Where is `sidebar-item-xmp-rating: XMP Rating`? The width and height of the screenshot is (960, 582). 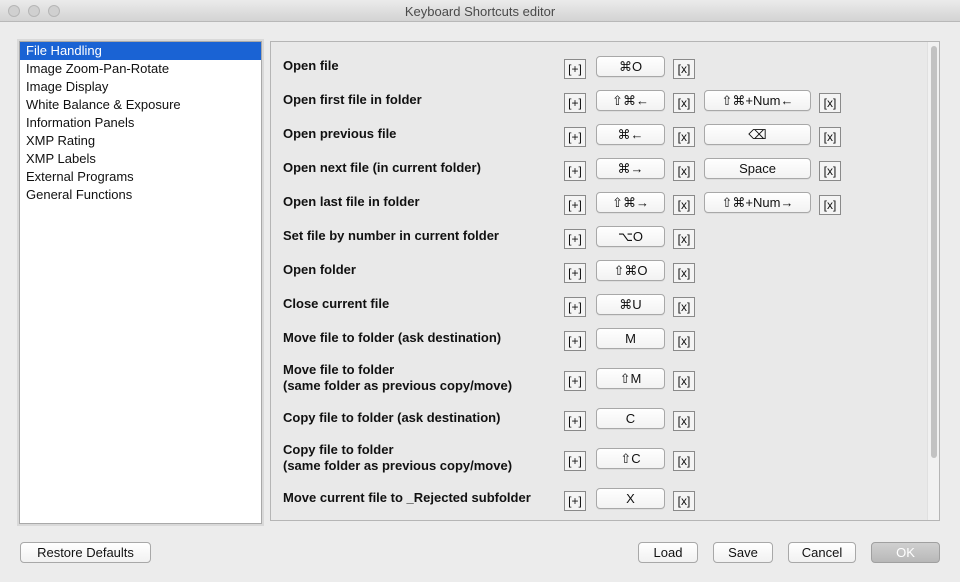
sidebar-item-xmp-rating: XMP Rating is located at coordinates (140, 141).